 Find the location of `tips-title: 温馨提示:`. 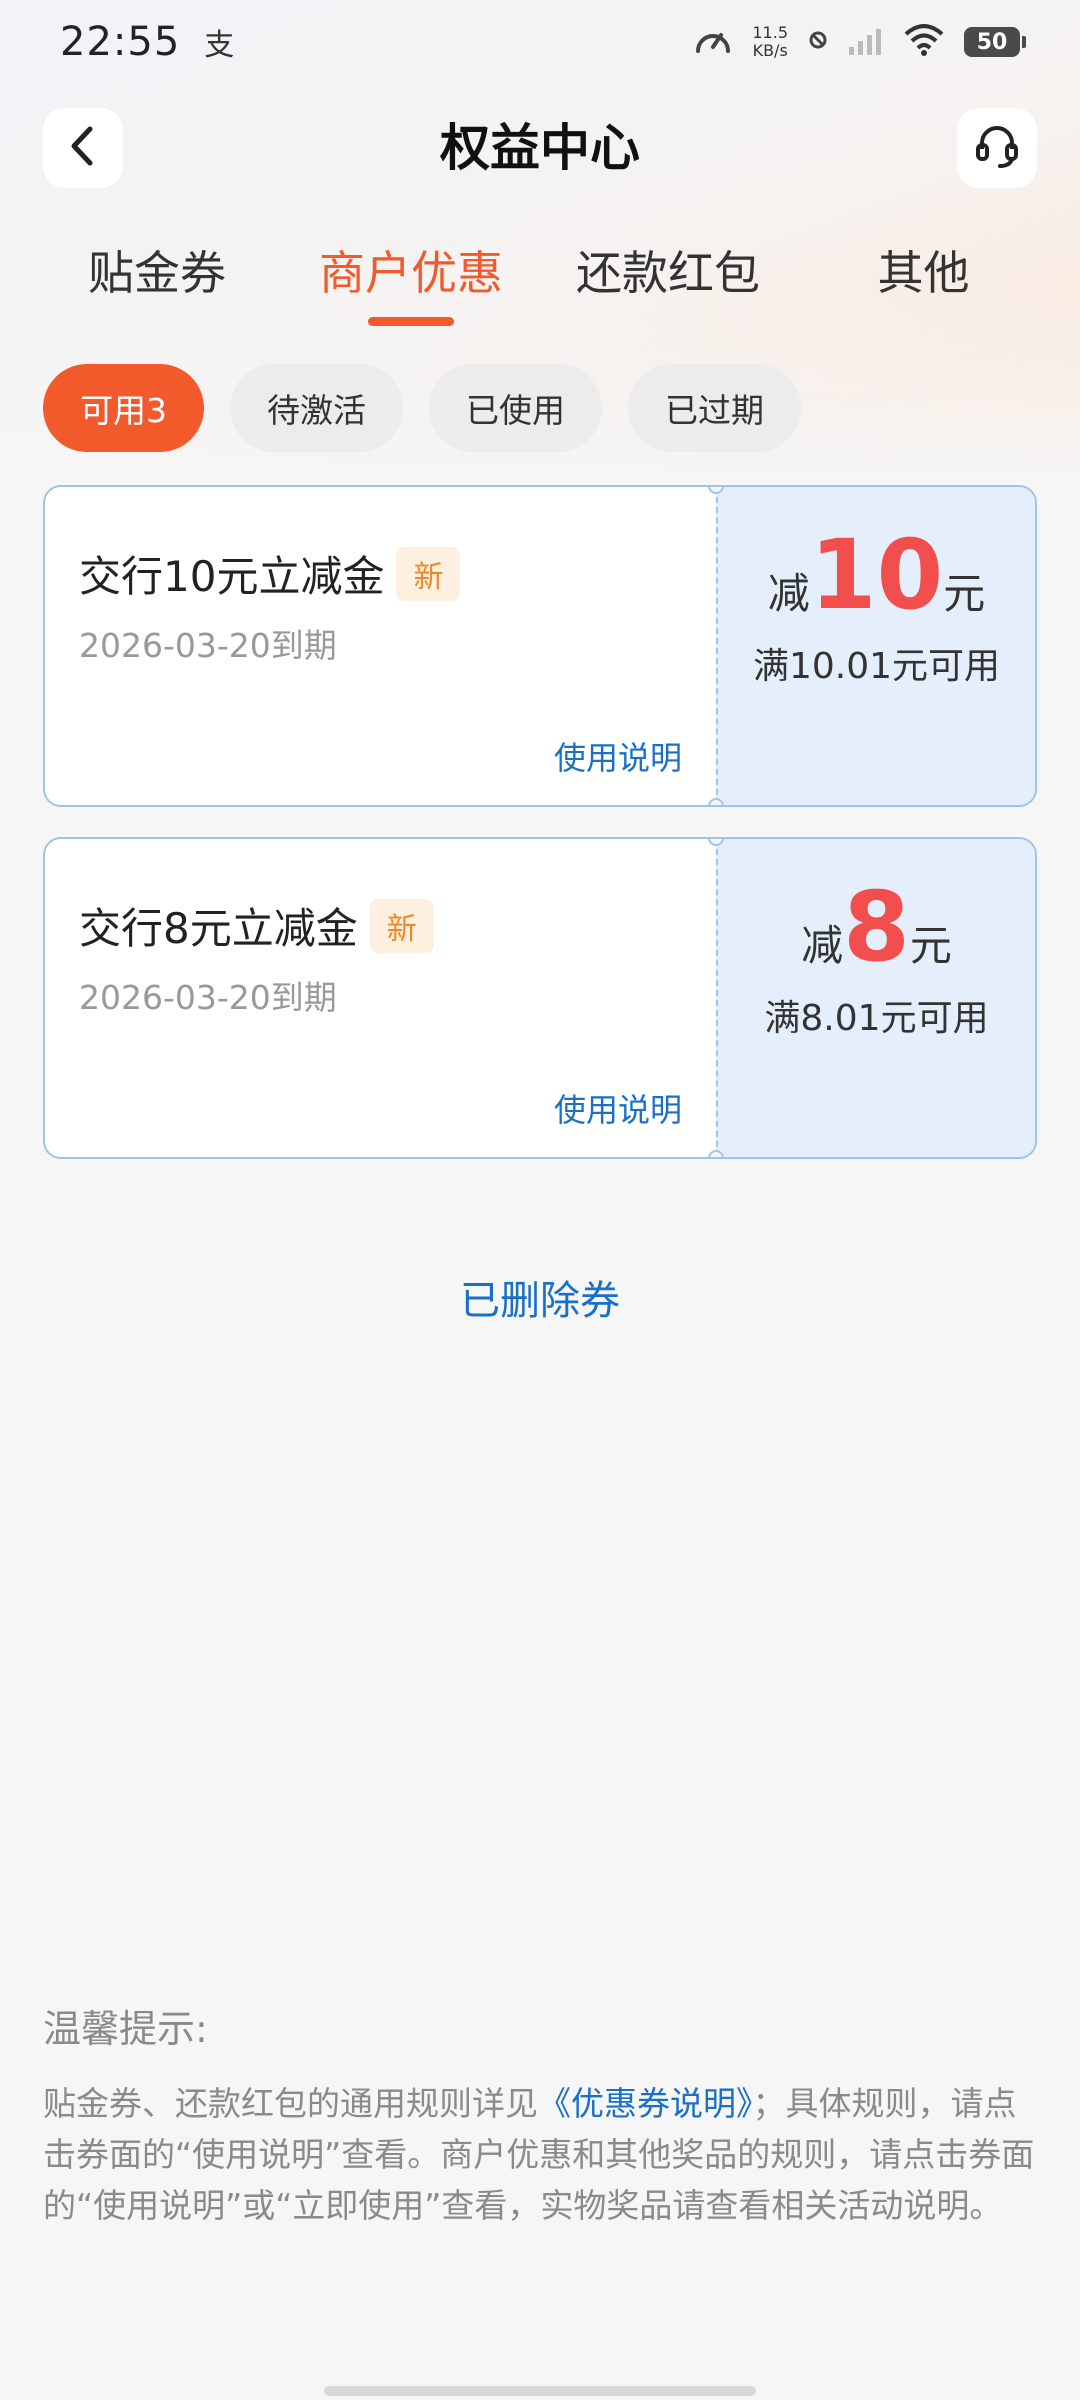

tips-title: 温馨提示: is located at coordinates (125, 2029).